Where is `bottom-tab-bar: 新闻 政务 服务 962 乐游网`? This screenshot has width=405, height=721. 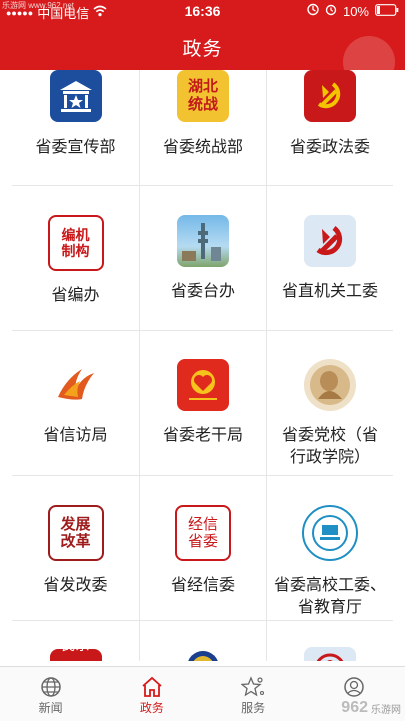 bottom-tab-bar: 新闻 政务 服务 962 乐游网 is located at coordinates (202, 693).